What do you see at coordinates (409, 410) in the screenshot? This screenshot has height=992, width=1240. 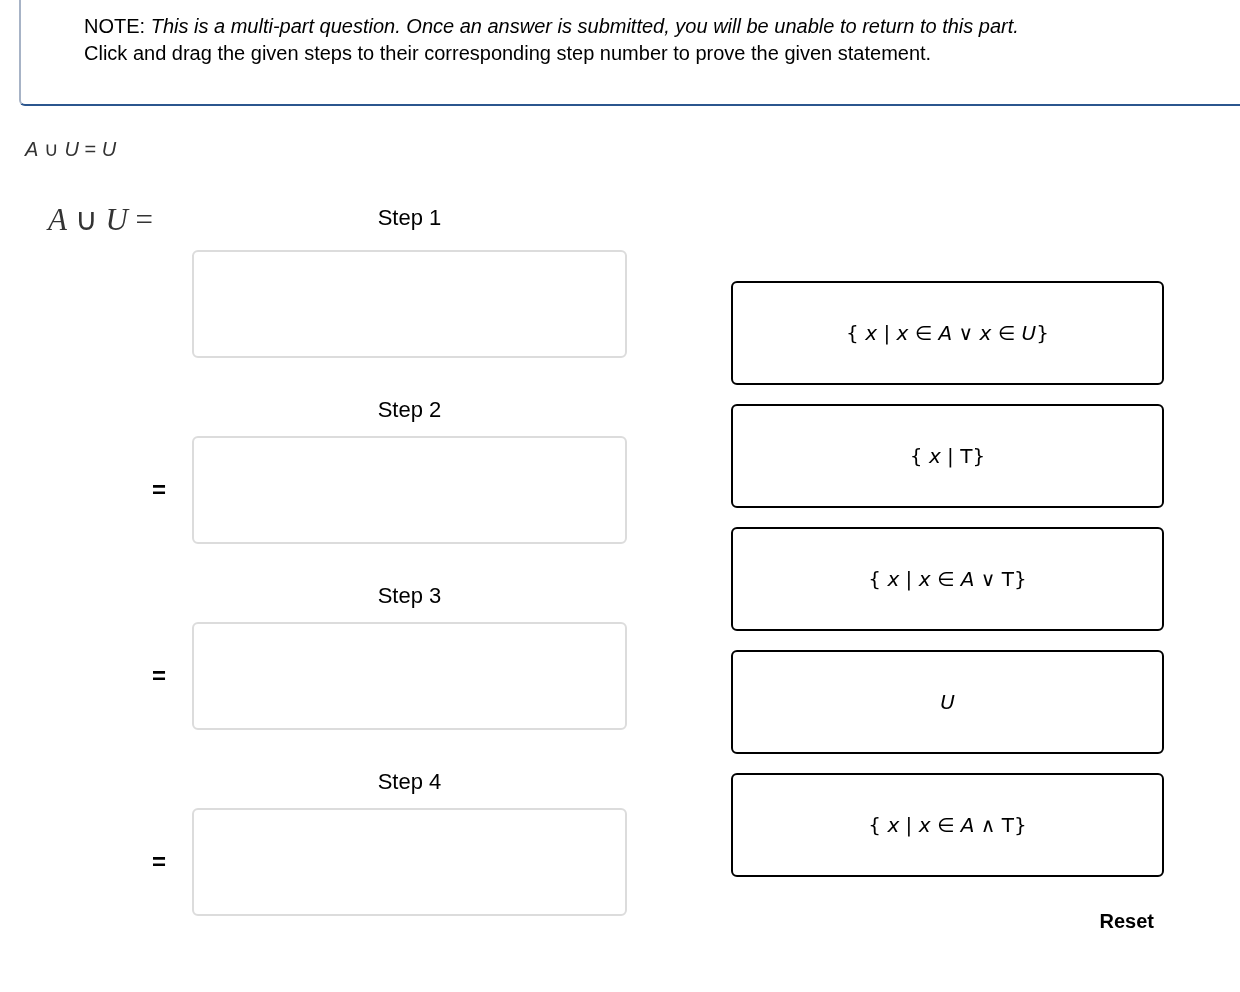 I see `step-label: Step 2` at bounding box center [409, 410].